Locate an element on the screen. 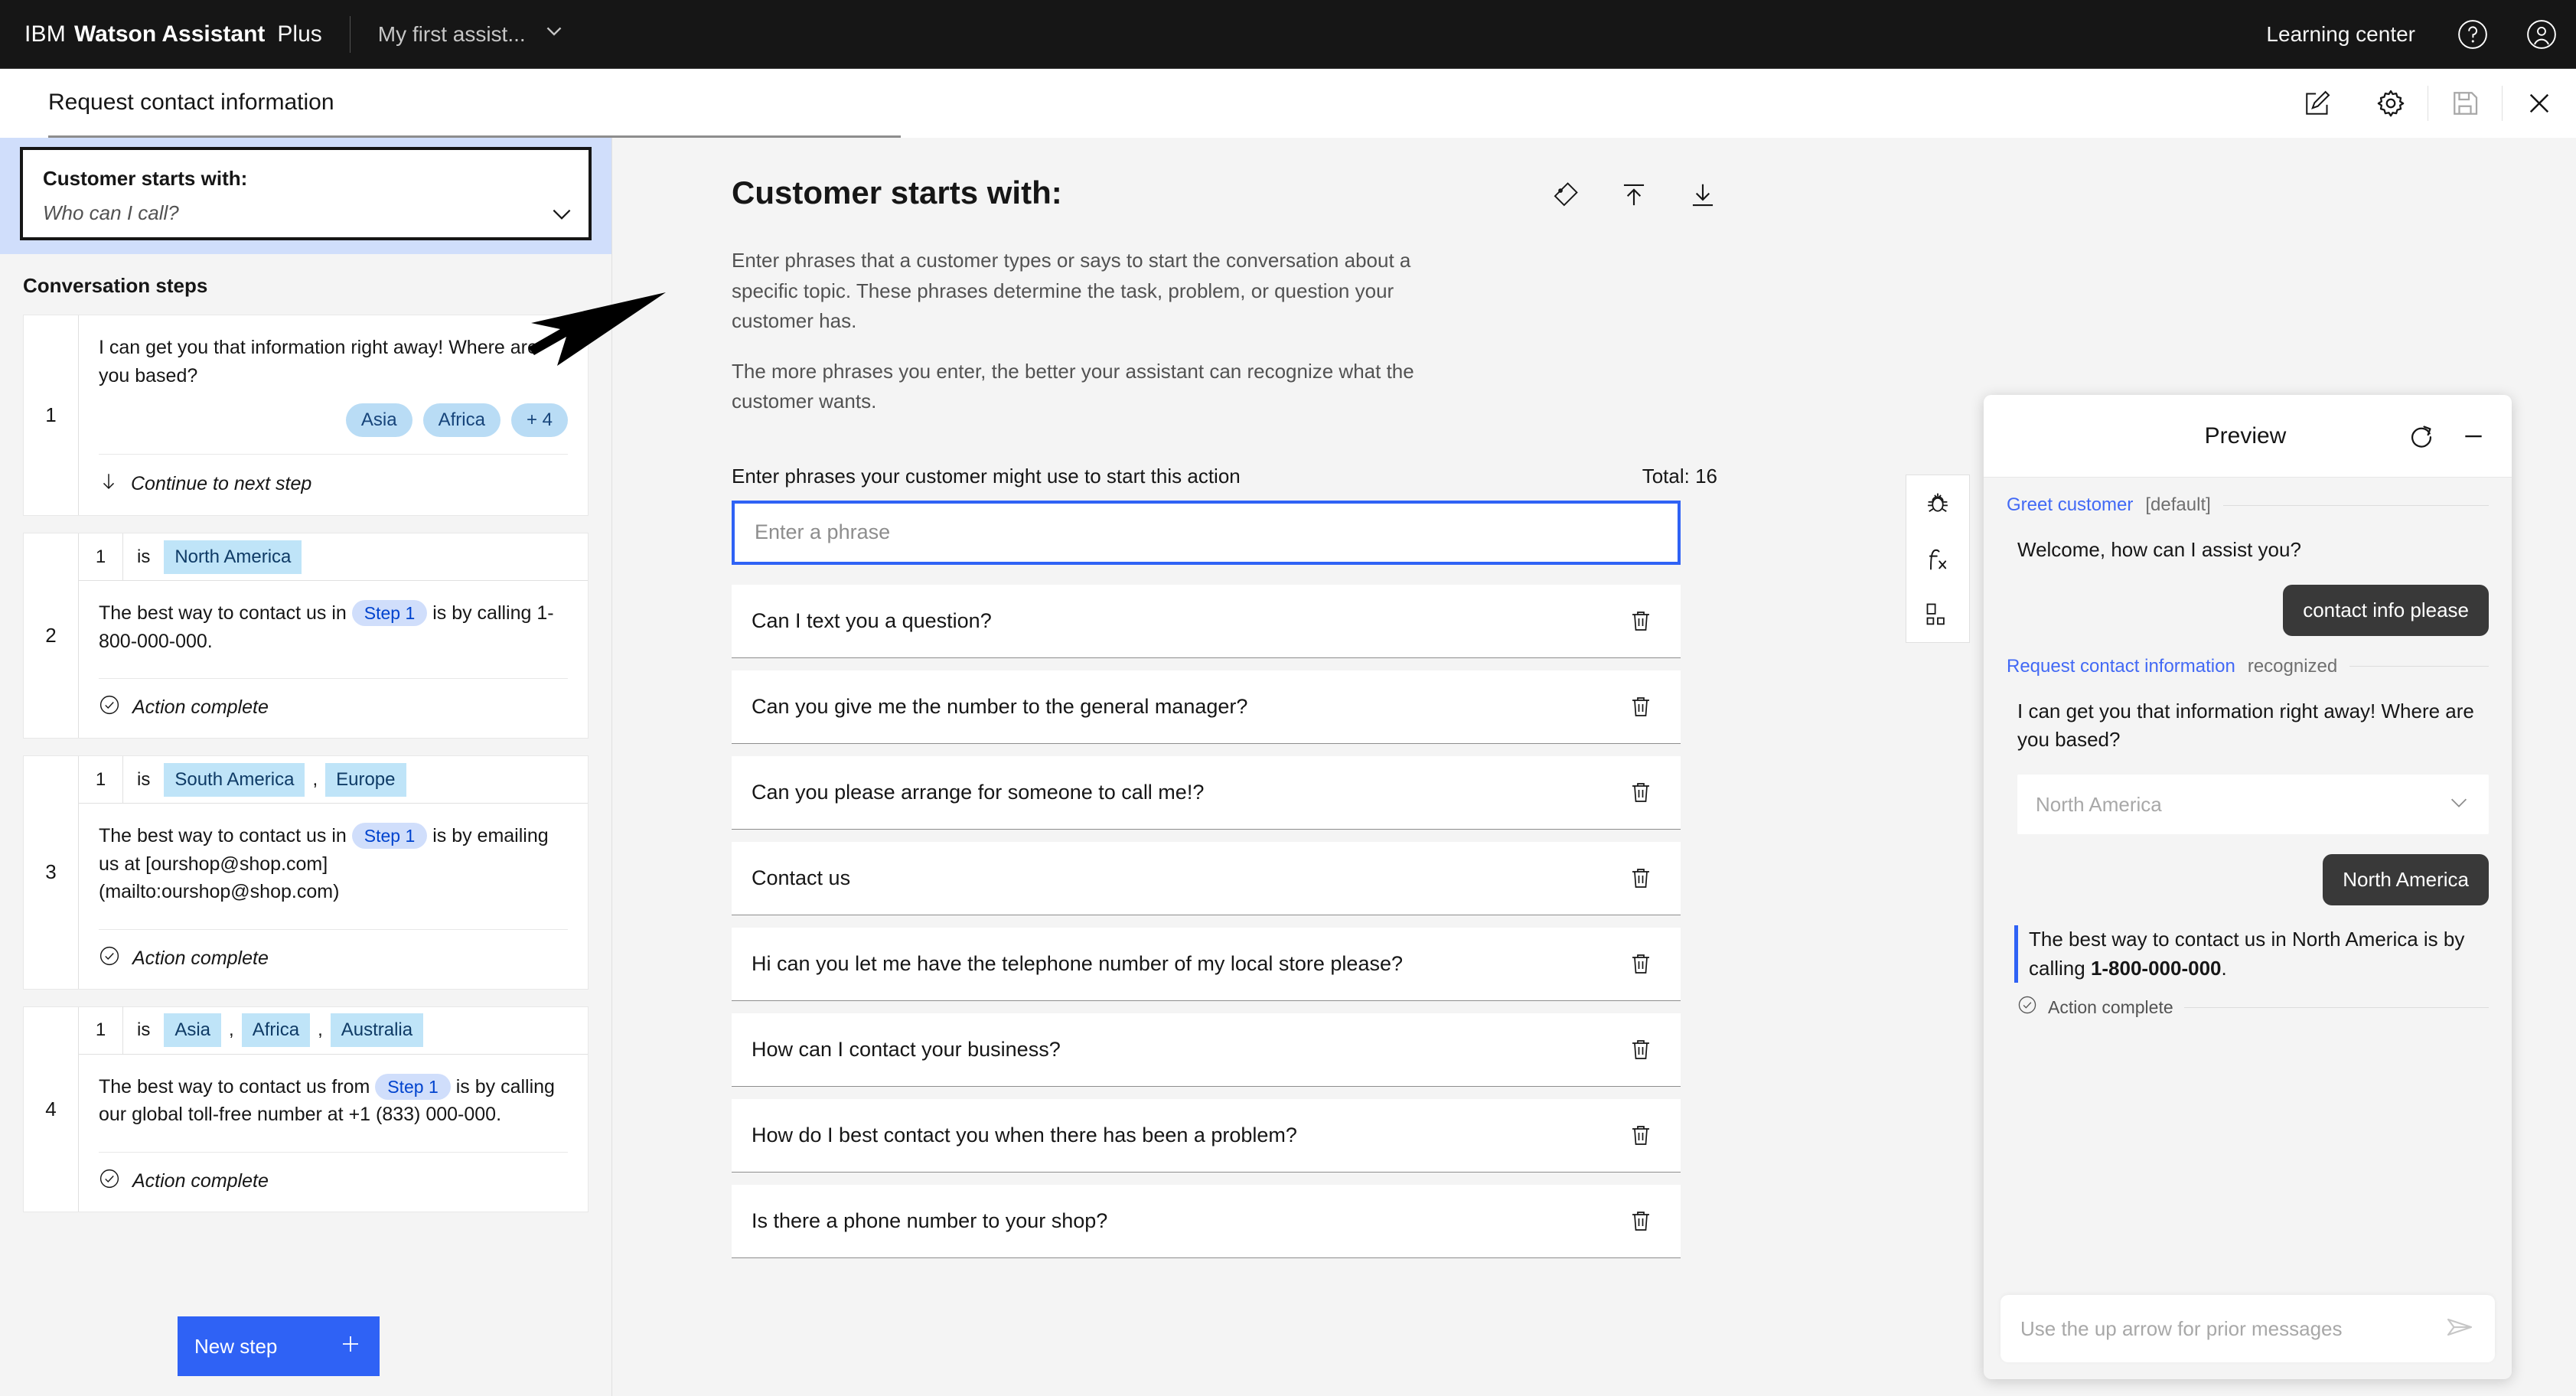 Image resolution: width=2576 pixels, height=1396 pixels. preview-input-wrapper is located at coordinates (2247, 1328).